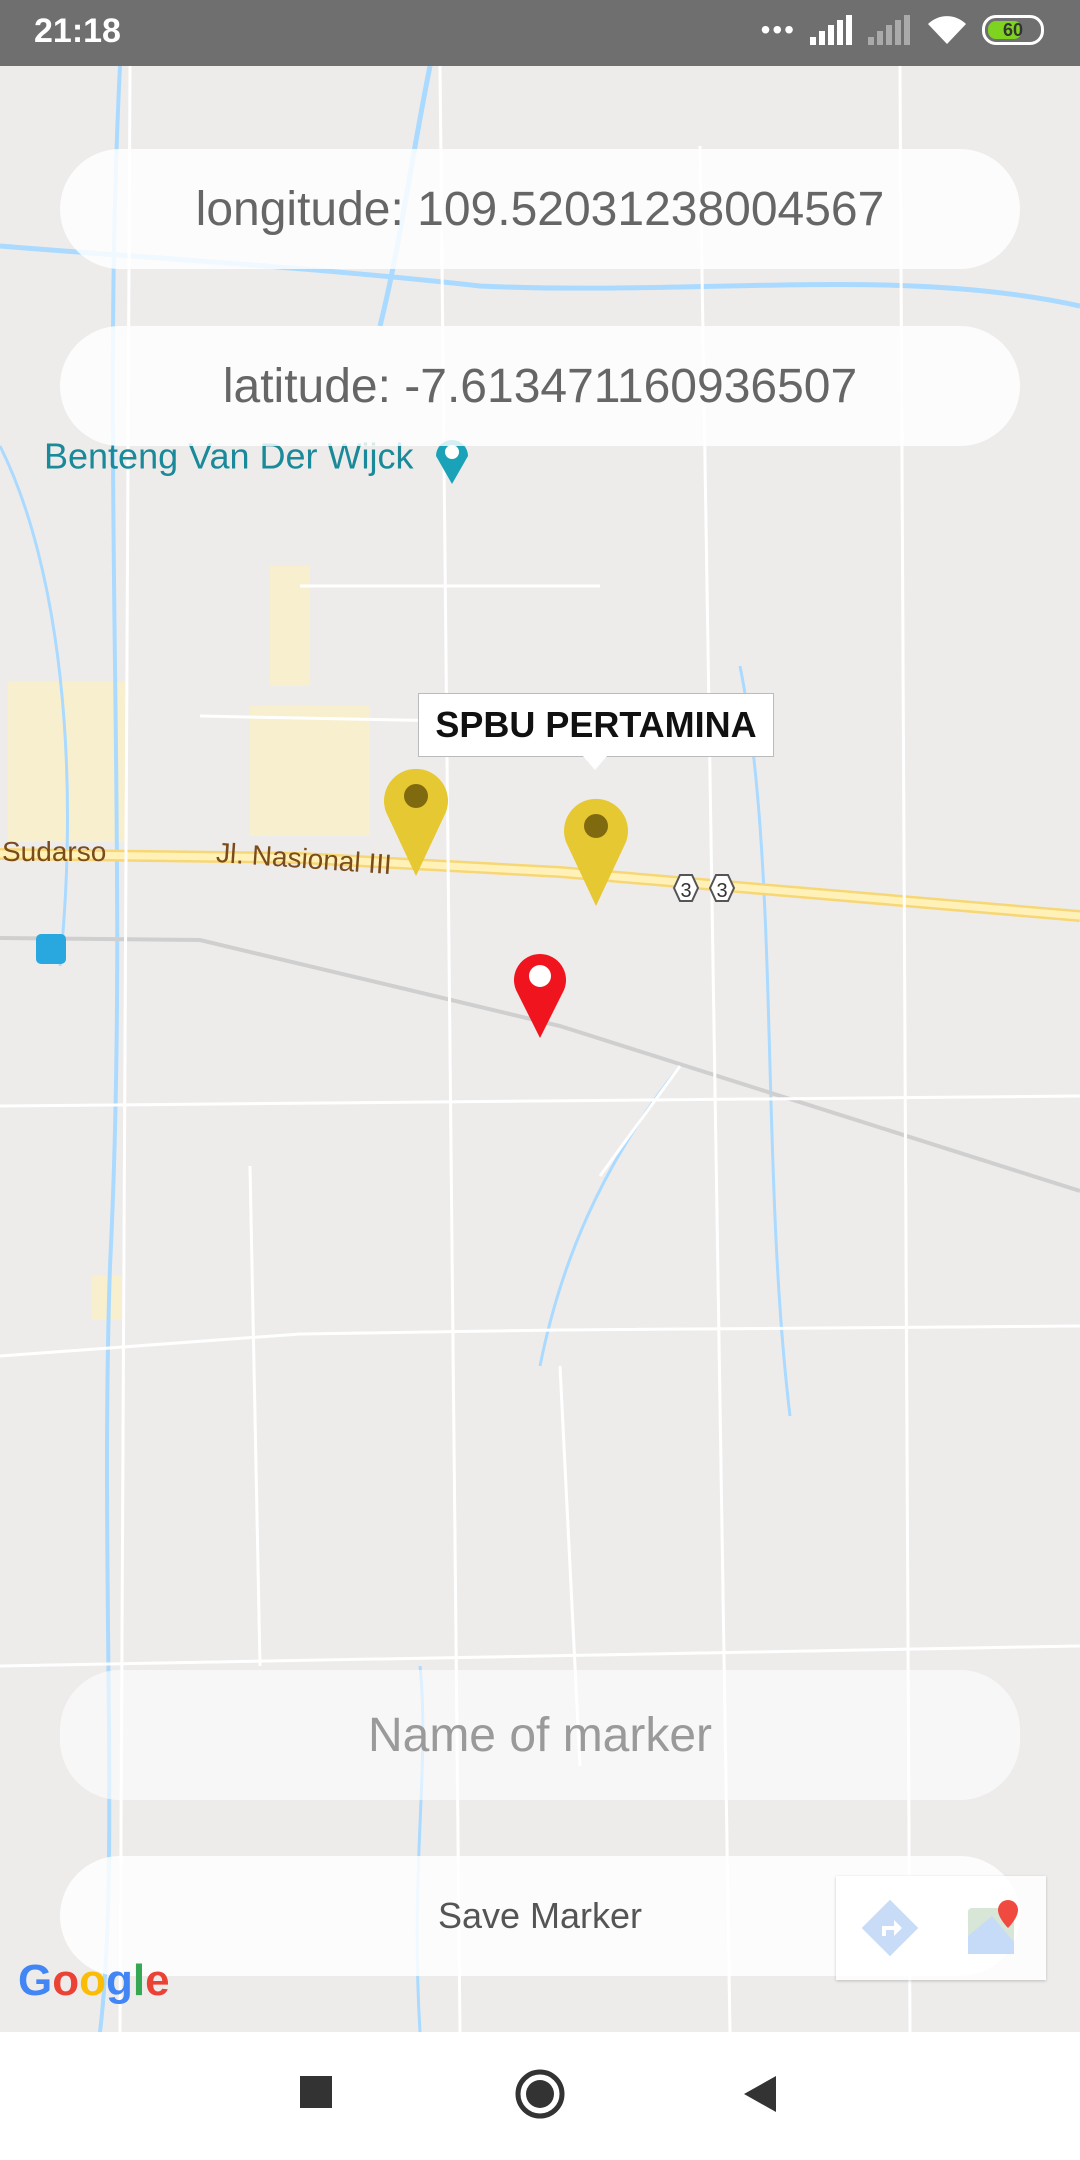 The width and height of the screenshot is (1080, 2160). Describe the element at coordinates (35, 1980) in the screenshot. I see `google-logo-G: G` at that location.